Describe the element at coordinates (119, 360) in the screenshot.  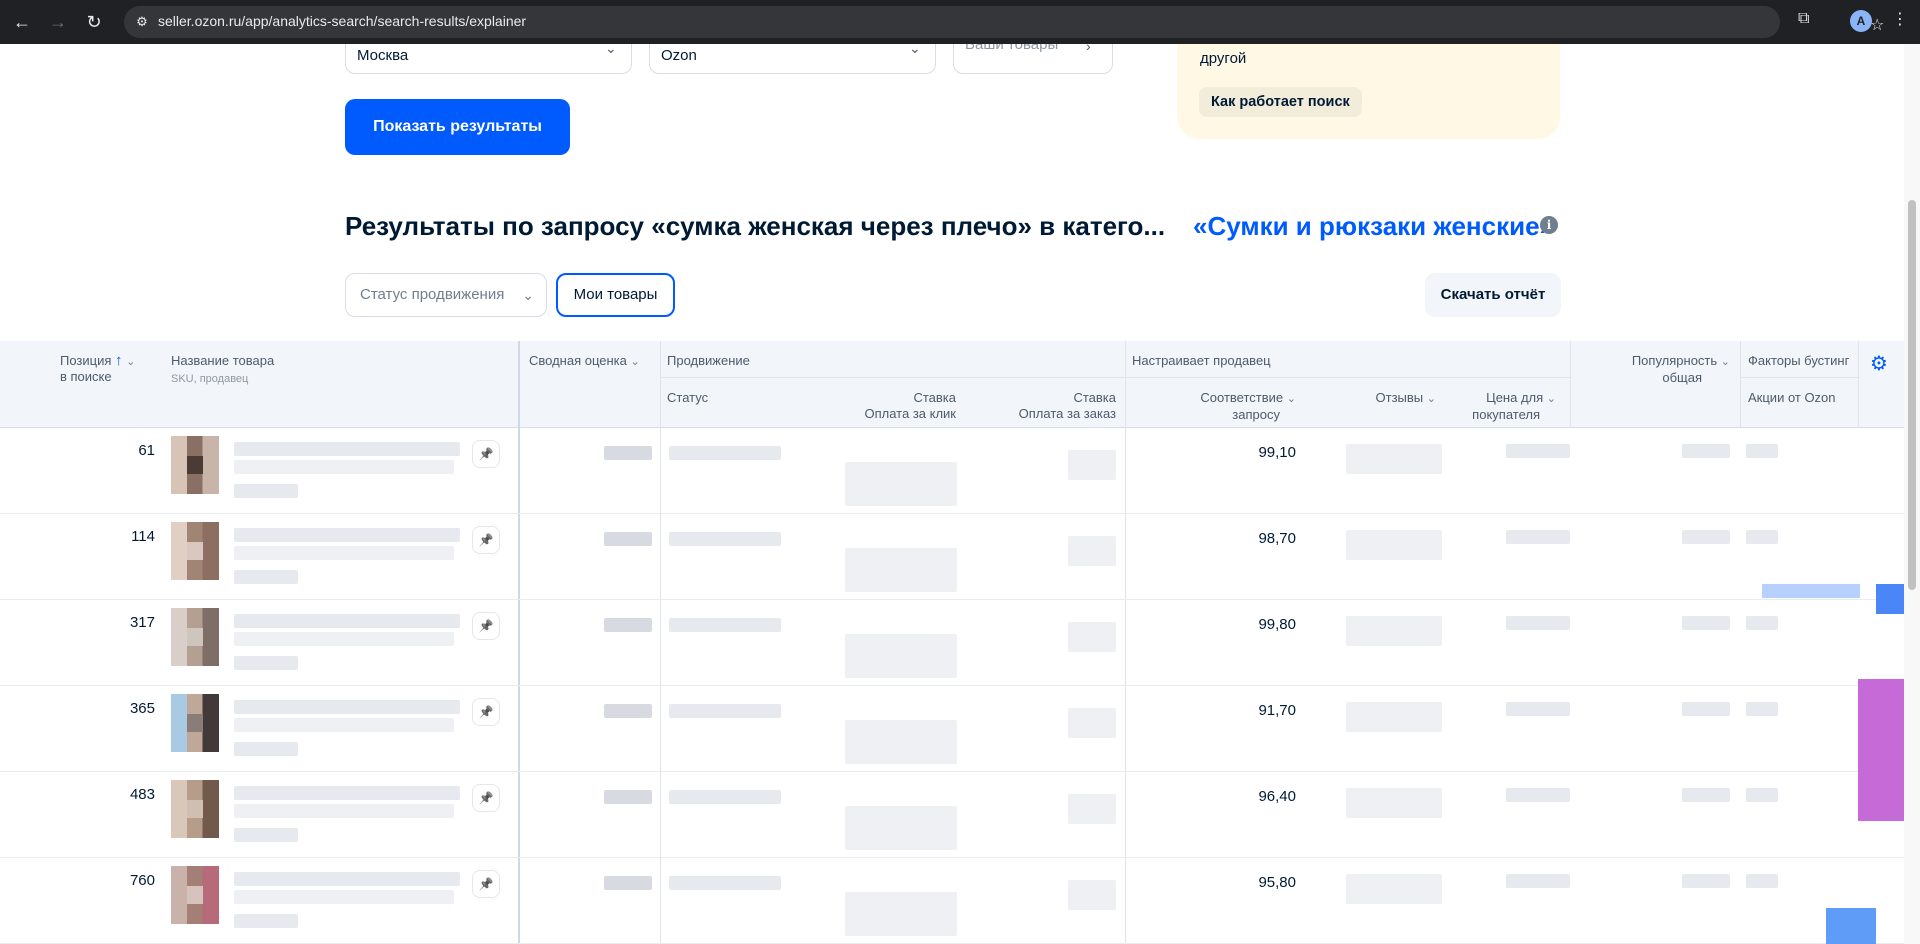
I see `sort-asc-icon: ↑` at that location.